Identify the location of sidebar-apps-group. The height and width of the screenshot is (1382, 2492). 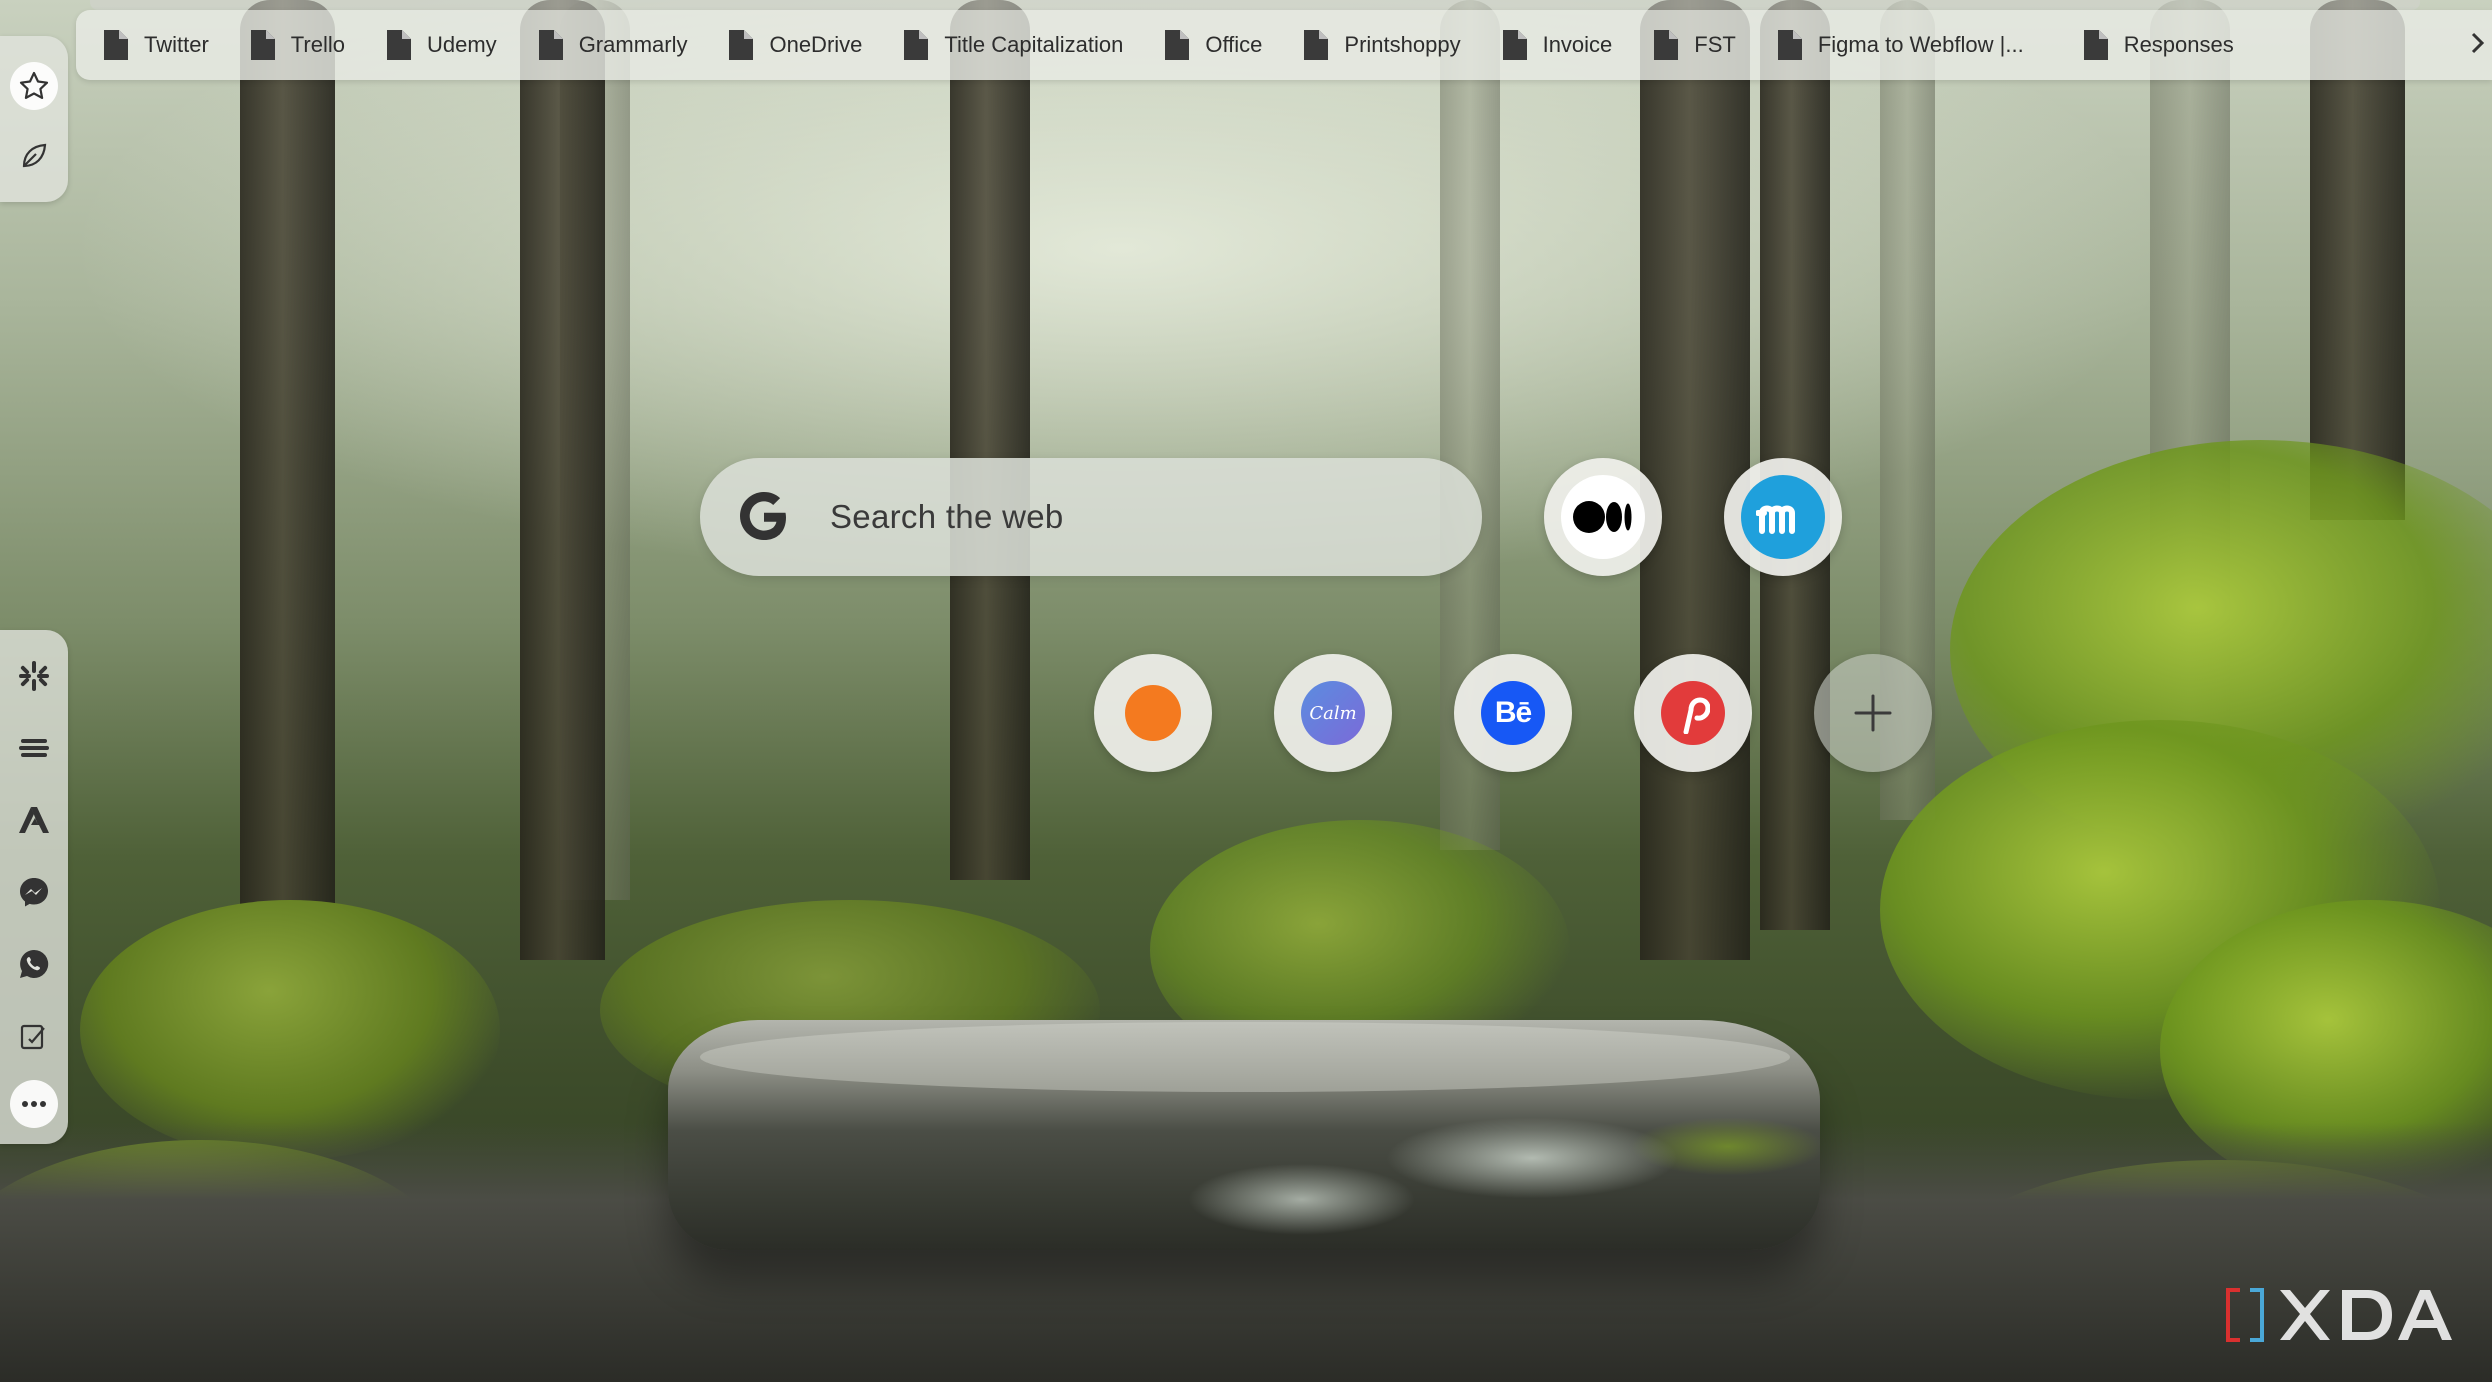
(34, 887).